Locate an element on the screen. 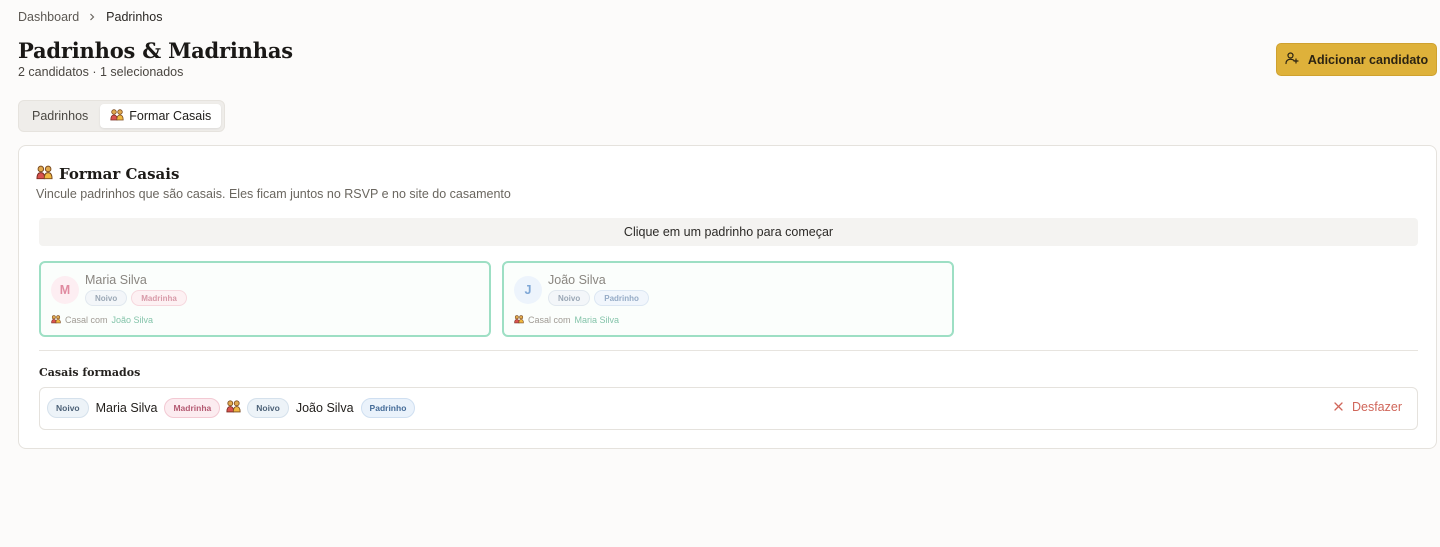 This screenshot has width=1440, height=547. couple-note: Casal com João Silva is located at coordinates (102, 320).